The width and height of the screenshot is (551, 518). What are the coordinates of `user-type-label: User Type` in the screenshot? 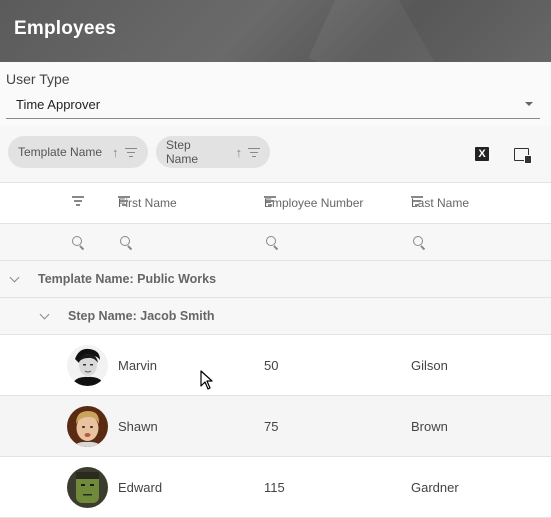 It's located at (38, 79).